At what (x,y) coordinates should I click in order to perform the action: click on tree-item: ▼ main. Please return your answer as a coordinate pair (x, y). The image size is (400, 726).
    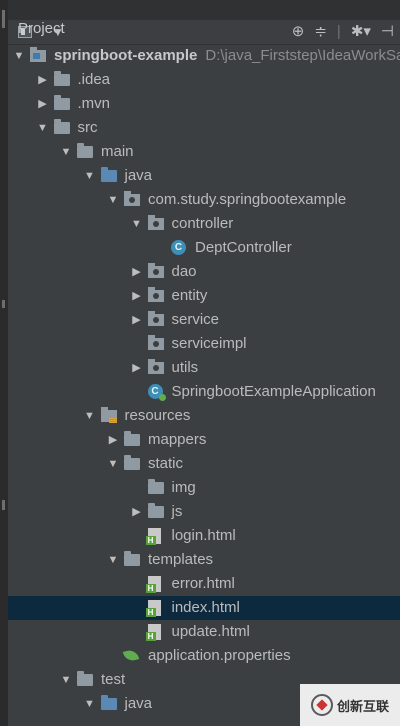
    Looking at the image, I should click on (204, 152).